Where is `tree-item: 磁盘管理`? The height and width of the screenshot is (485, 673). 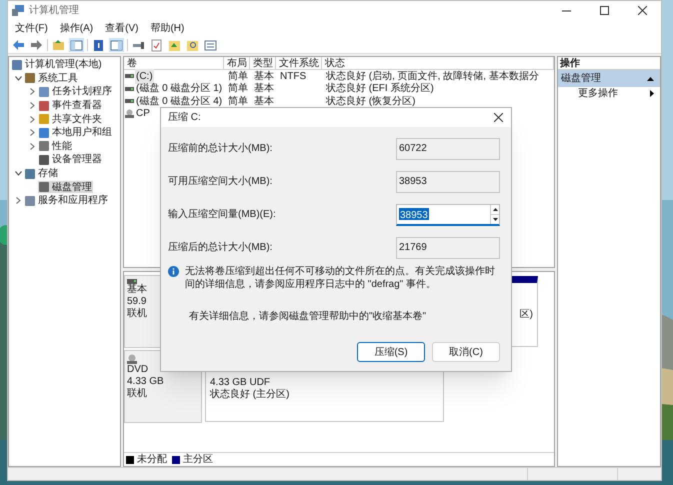 tree-item: 磁盘管理 is located at coordinates (65, 187).